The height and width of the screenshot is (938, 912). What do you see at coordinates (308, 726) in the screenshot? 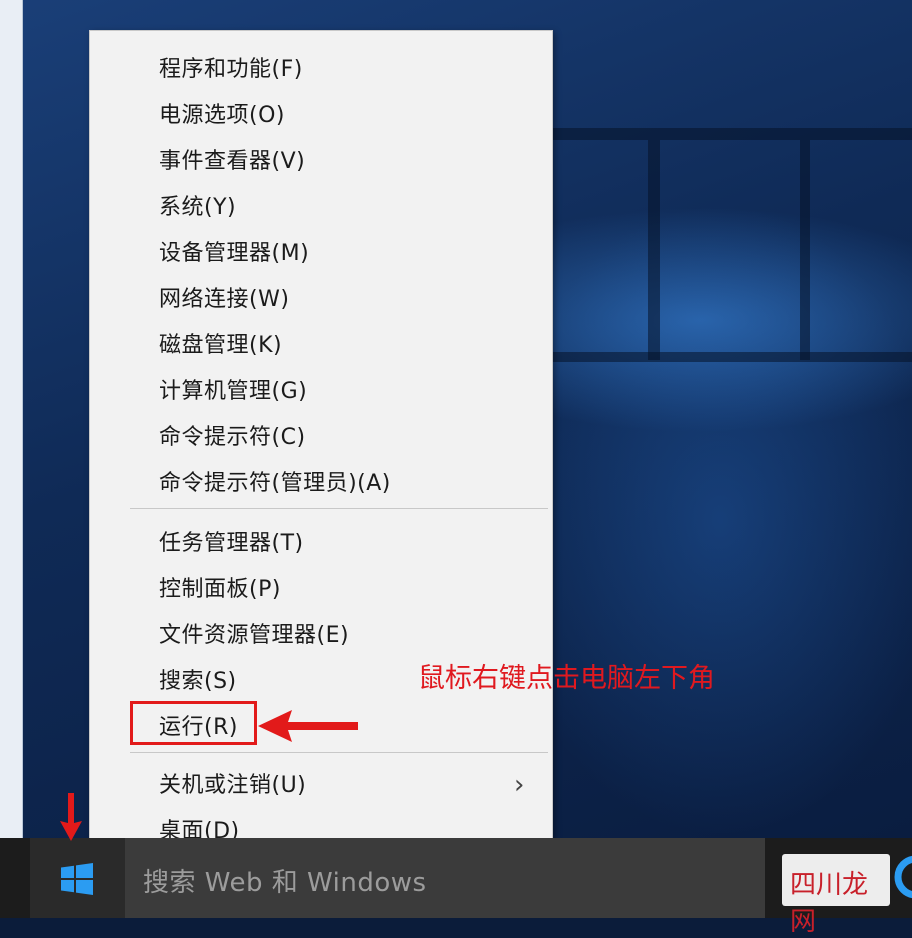
I see `arrow-left-icon` at bounding box center [308, 726].